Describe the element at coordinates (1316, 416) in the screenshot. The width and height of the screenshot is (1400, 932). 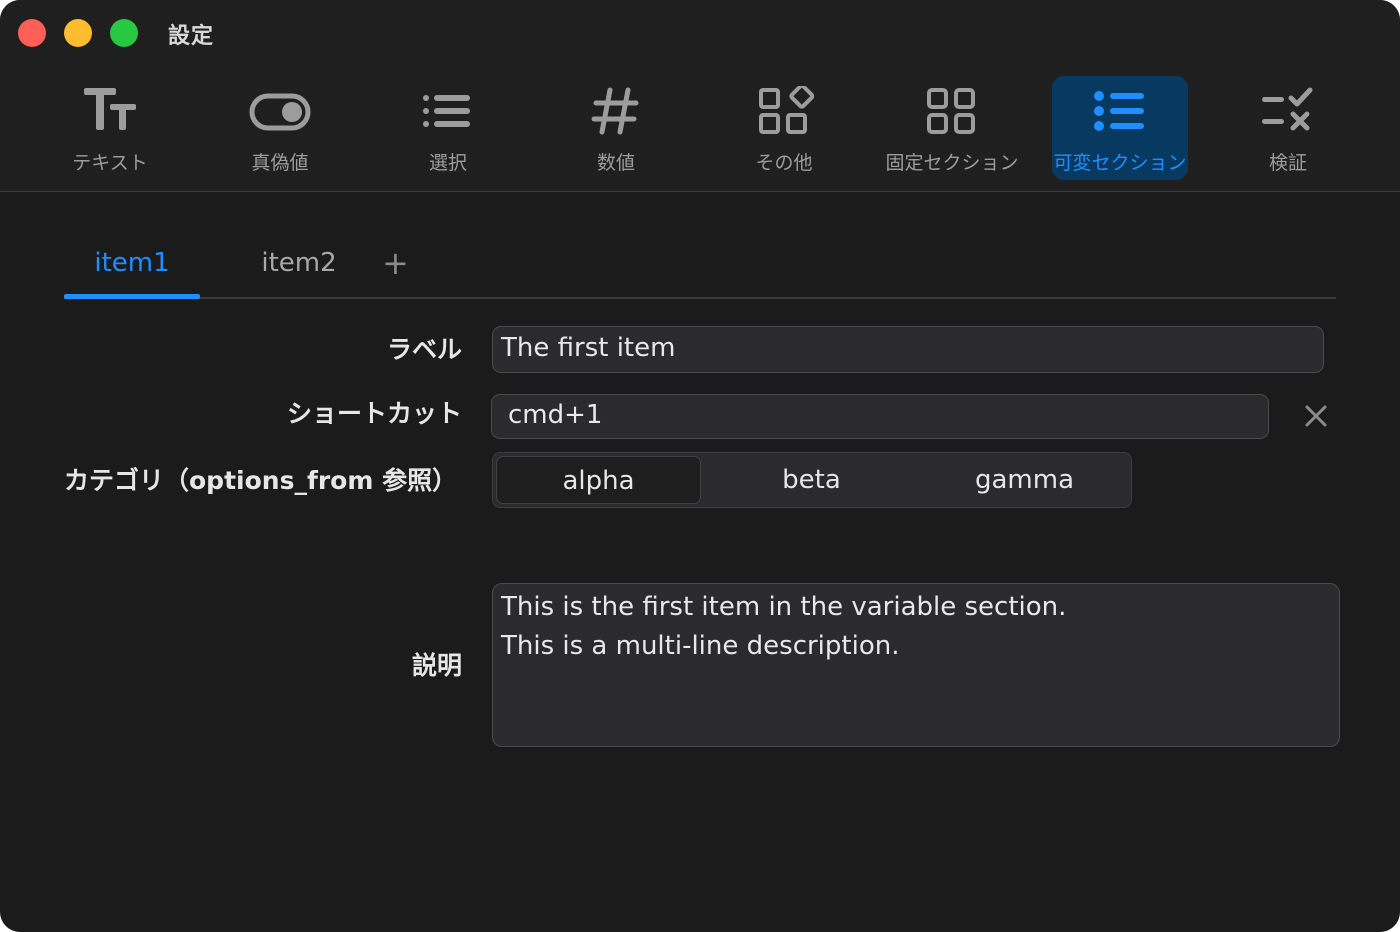
I see `close-icon` at that location.